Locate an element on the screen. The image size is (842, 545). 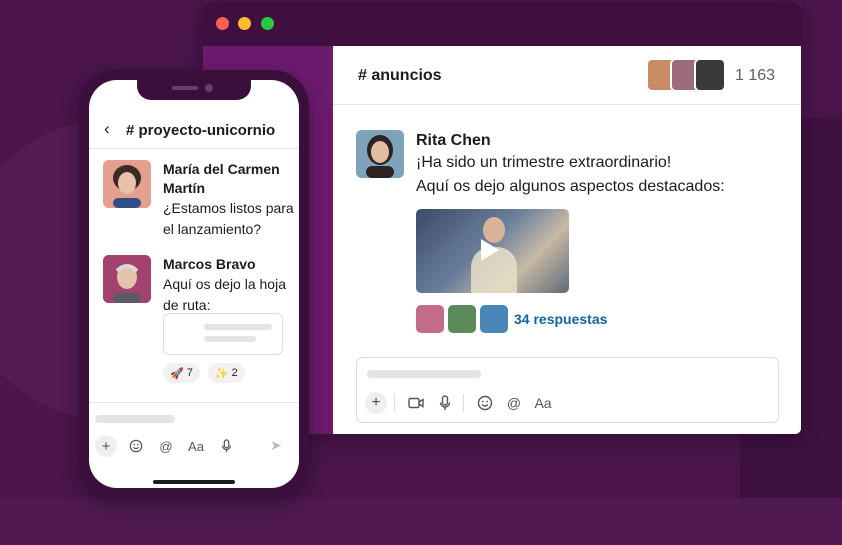
reaction-rocket: 🚀 7 is located at coordinates (181, 373).